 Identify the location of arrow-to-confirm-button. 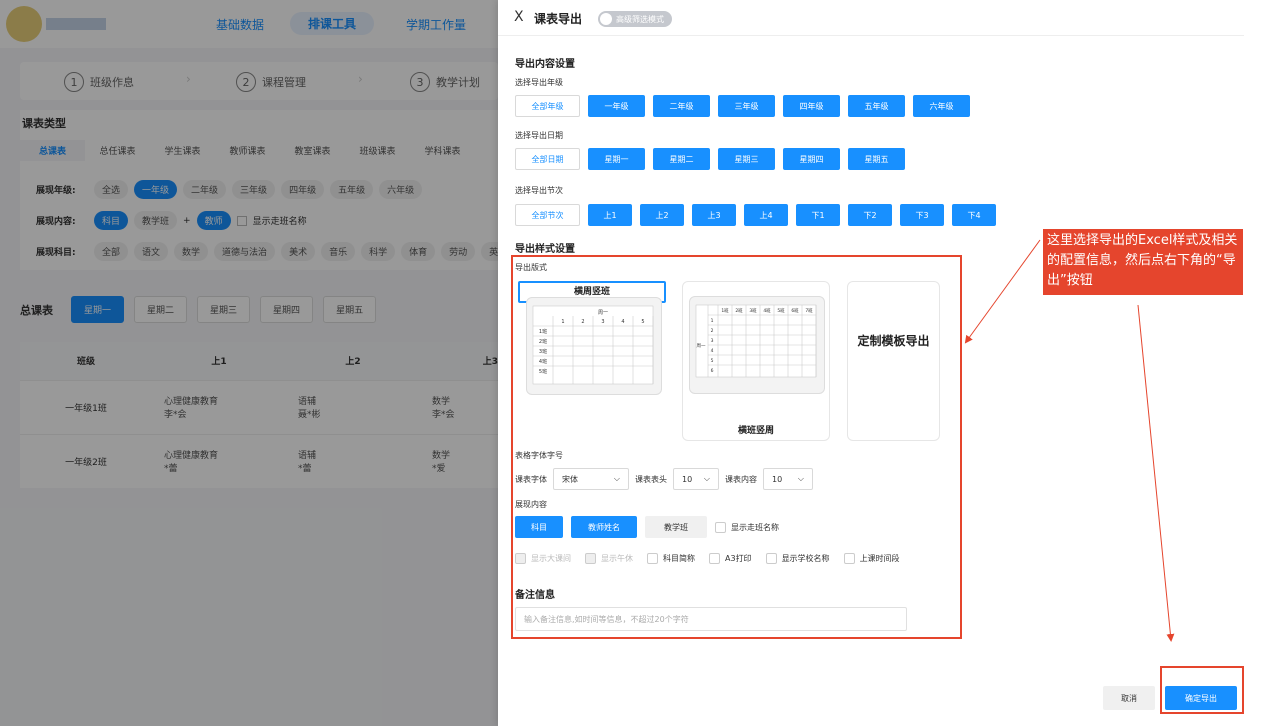
(1156, 473).